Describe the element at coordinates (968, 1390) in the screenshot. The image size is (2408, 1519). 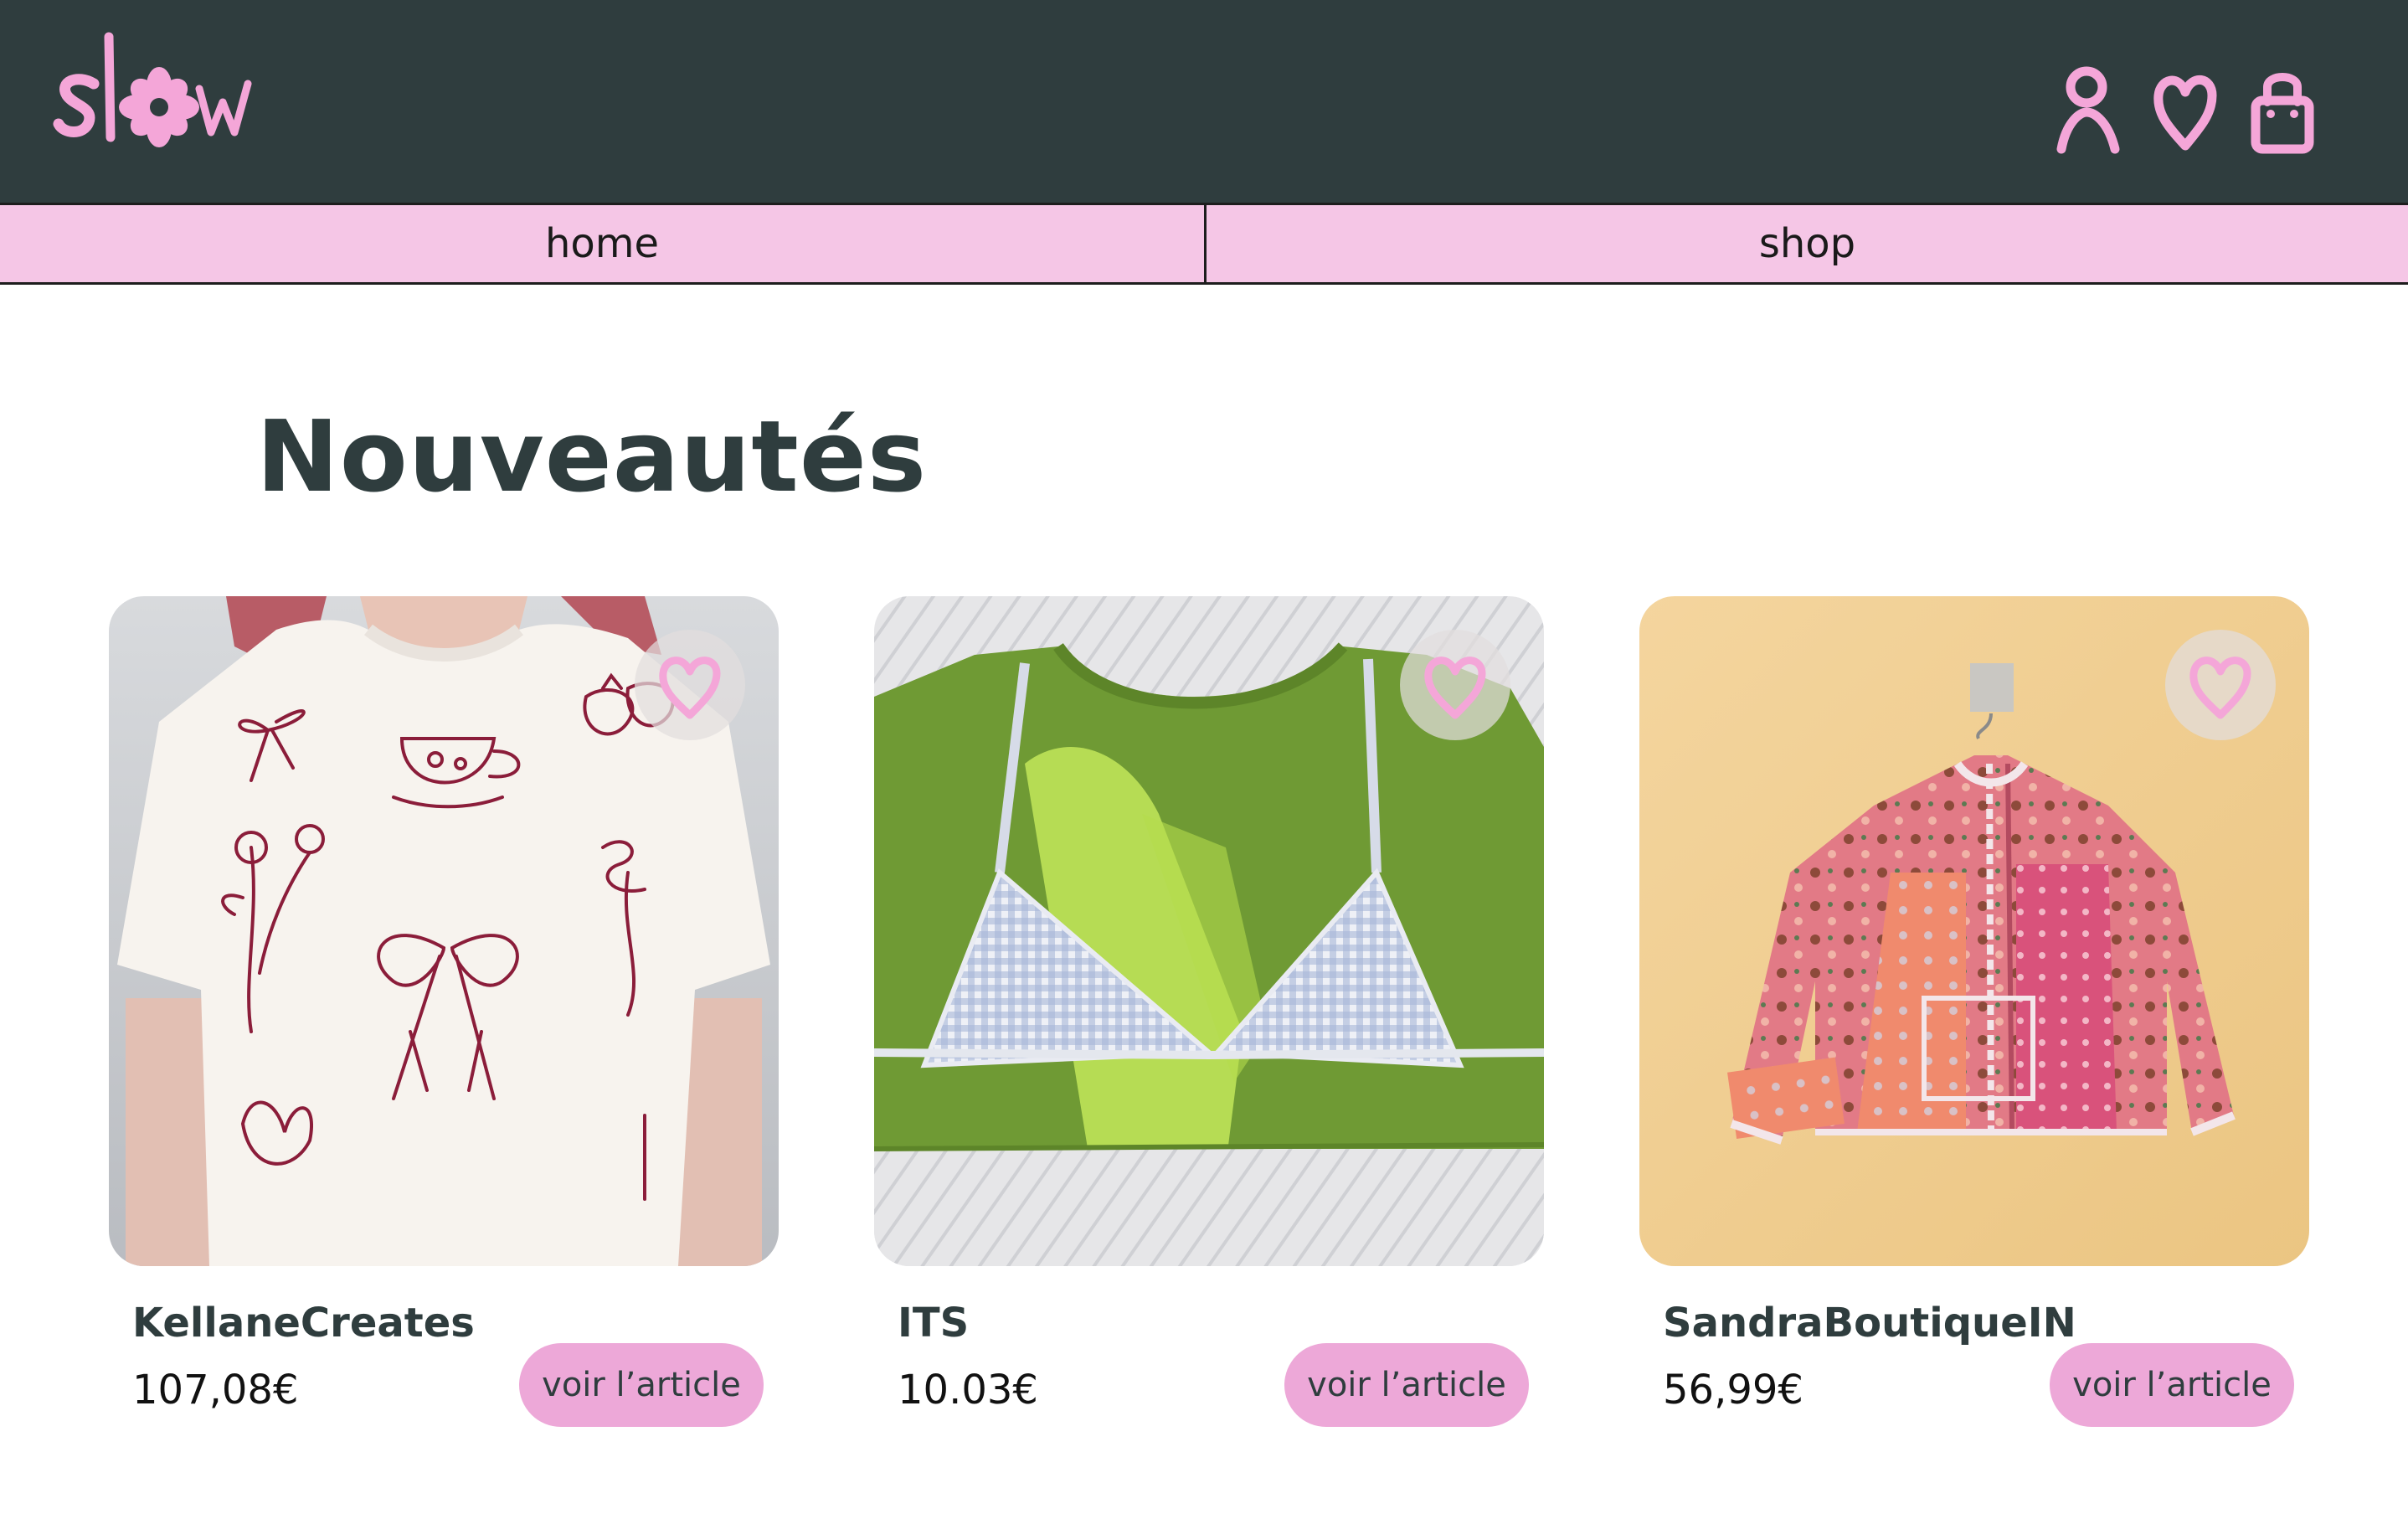
I see `product-price: 10.03€` at that location.